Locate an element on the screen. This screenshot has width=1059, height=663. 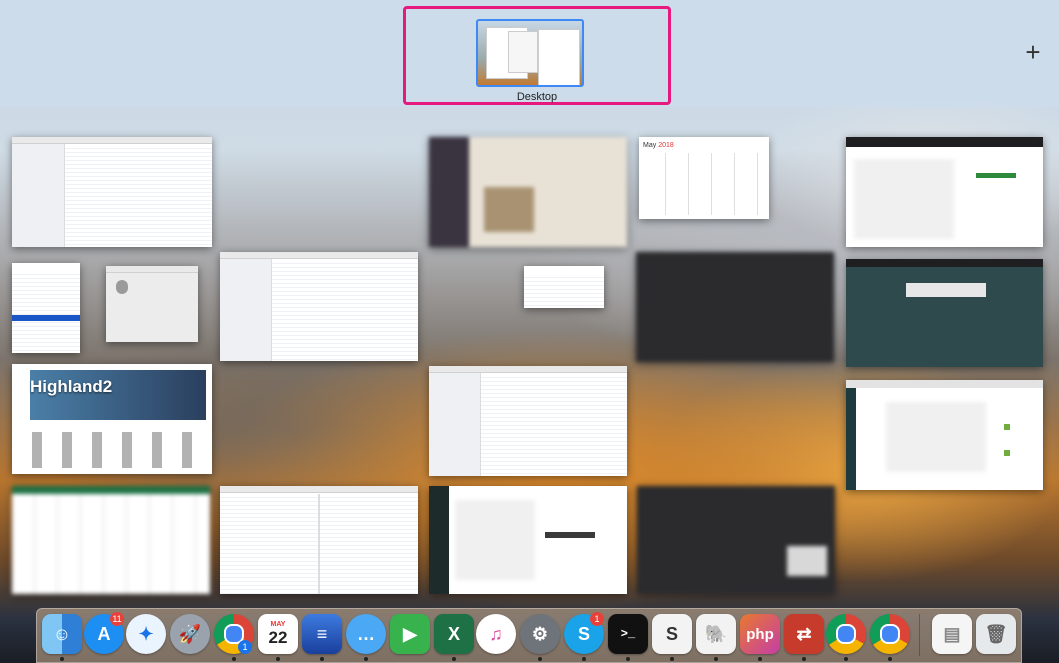
dock-separator is located at coordinates (919, 635).